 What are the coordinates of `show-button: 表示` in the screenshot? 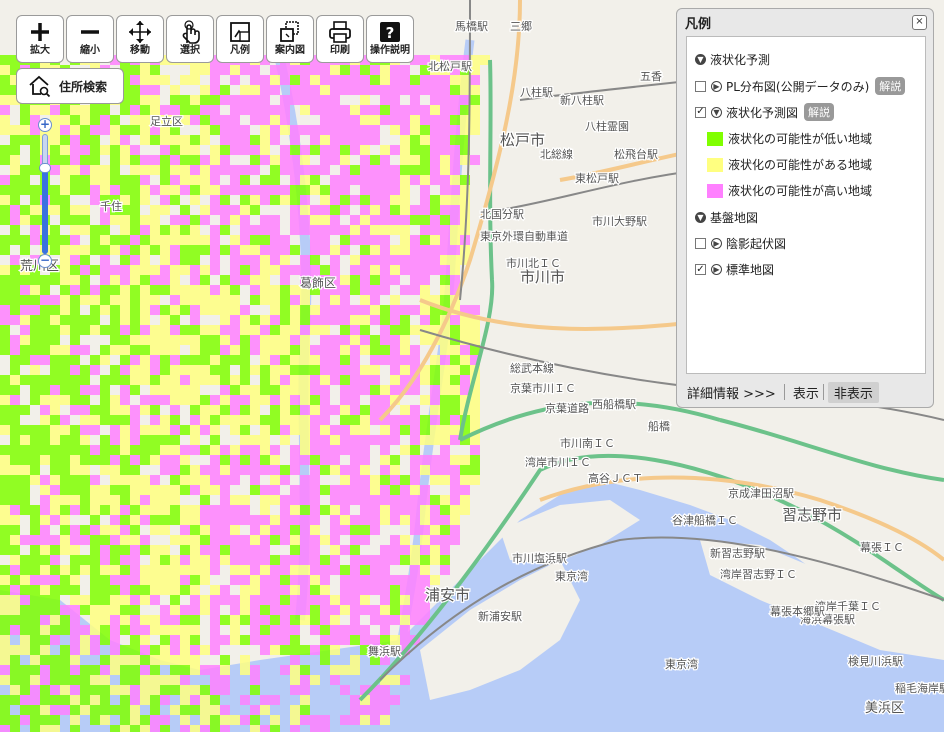 It's located at (806, 392).